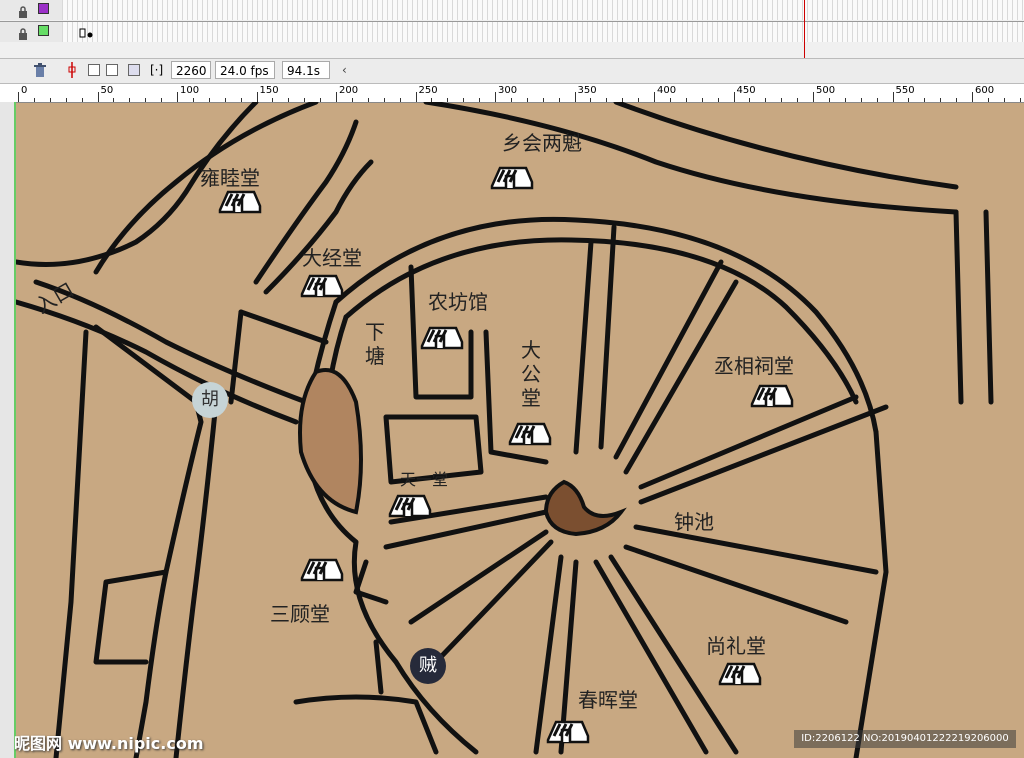 This screenshot has height=758, width=1024. What do you see at coordinates (428, 90) in the screenshot?
I see `ruler-label: 250` at bounding box center [428, 90].